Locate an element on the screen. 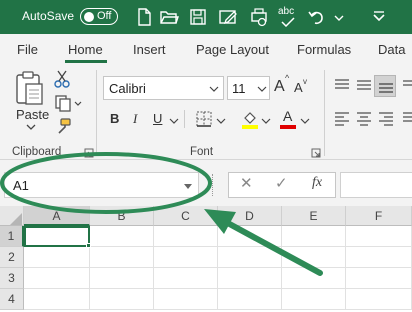 Image resolution: width=412 pixels, height=312 pixels. bottom-align-icon is located at coordinates (386, 88).